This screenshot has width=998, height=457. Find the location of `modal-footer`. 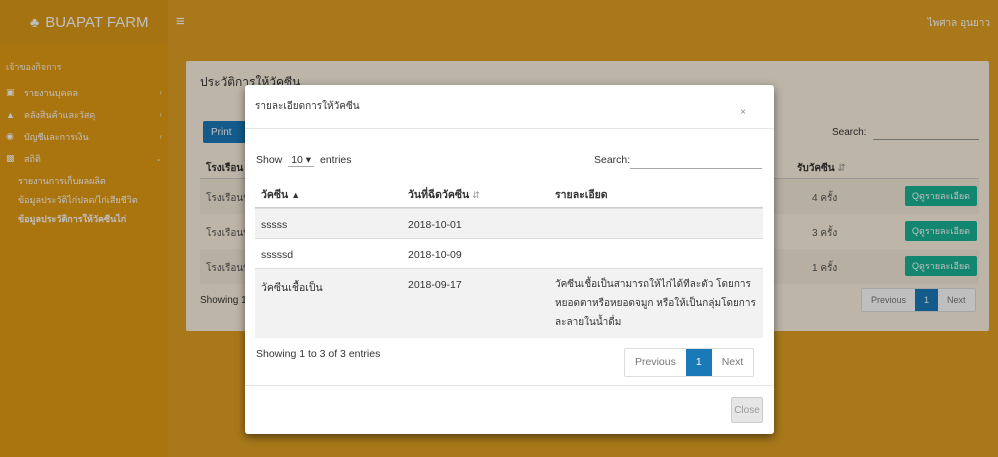

modal-footer is located at coordinates (509, 409).